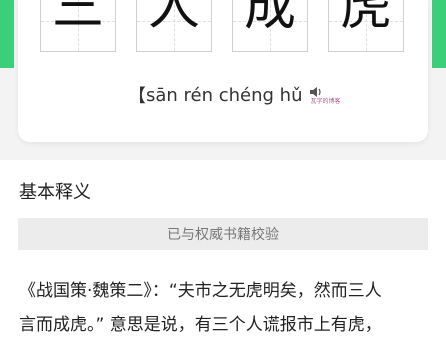 This screenshot has height=342, width=446. What do you see at coordinates (173, 18) in the screenshot?
I see `character-glyph: 人` at bounding box center [173, 18].